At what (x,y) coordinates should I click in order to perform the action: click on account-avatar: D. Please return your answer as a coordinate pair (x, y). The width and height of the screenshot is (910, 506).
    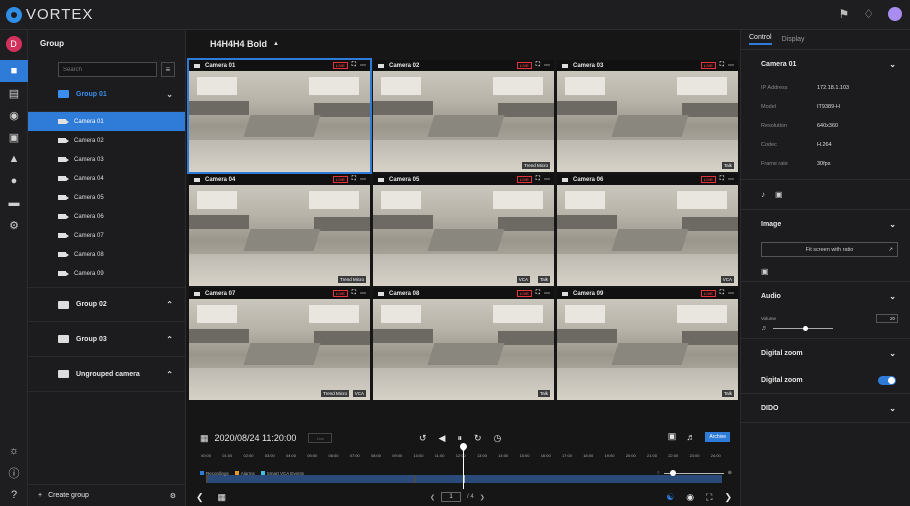
    Looking at the image, I should click on (13, 44).